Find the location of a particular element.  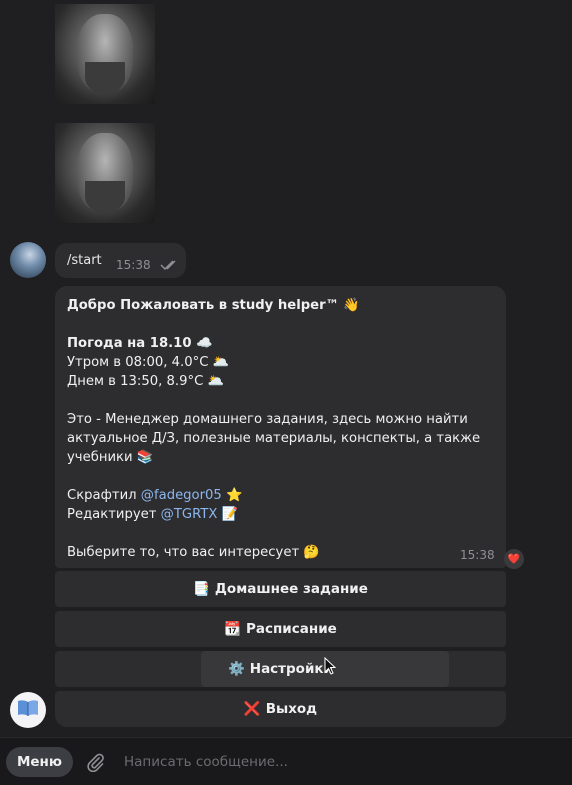

button-label: Расписание is located at coordinates (291, 629).